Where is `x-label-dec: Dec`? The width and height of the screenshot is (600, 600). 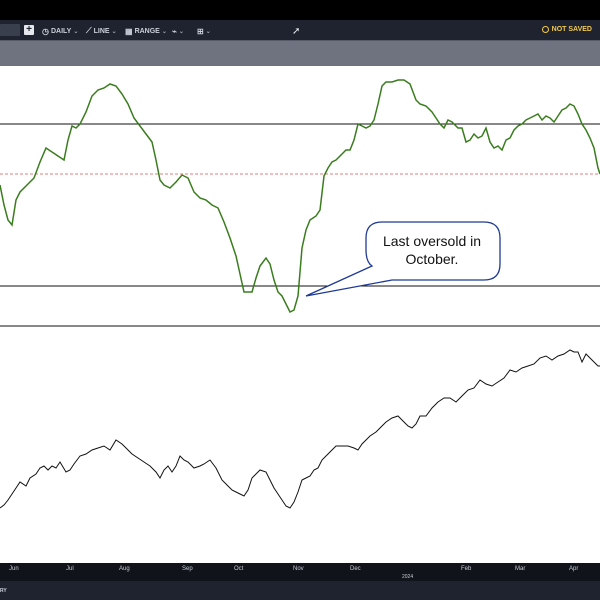 x-label-dec: Dec is located at coordinates (355, 569).